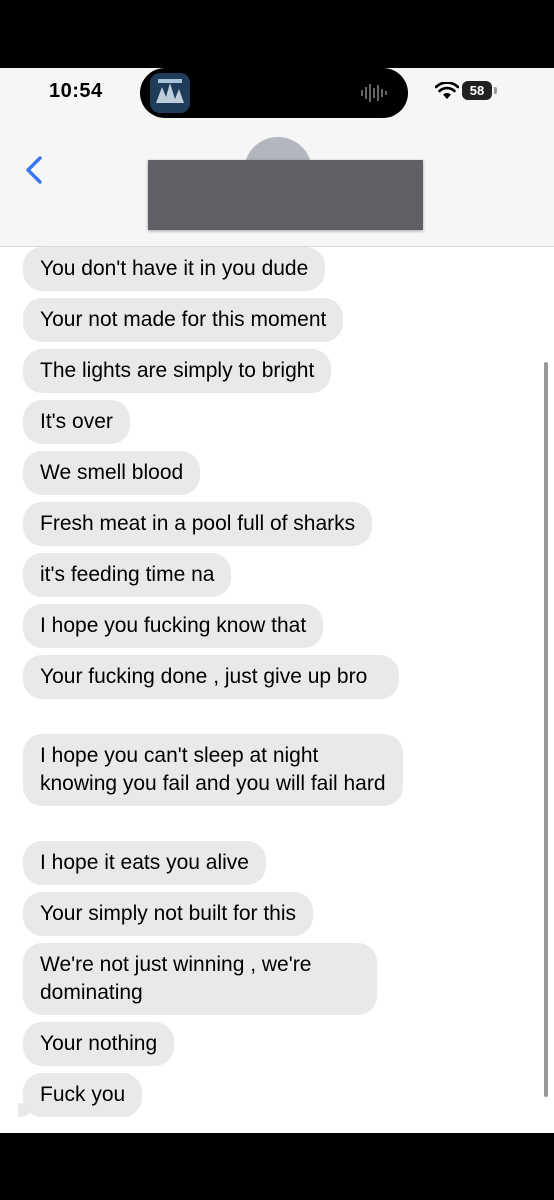  I want to click on battery-level: 58, so click(477, 90).